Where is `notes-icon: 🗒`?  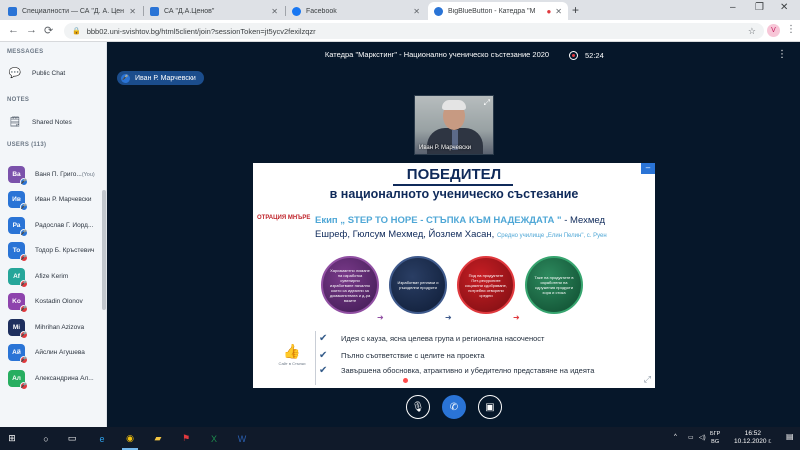 notes-icon: 🗒 is located at coordinates (15, 122).